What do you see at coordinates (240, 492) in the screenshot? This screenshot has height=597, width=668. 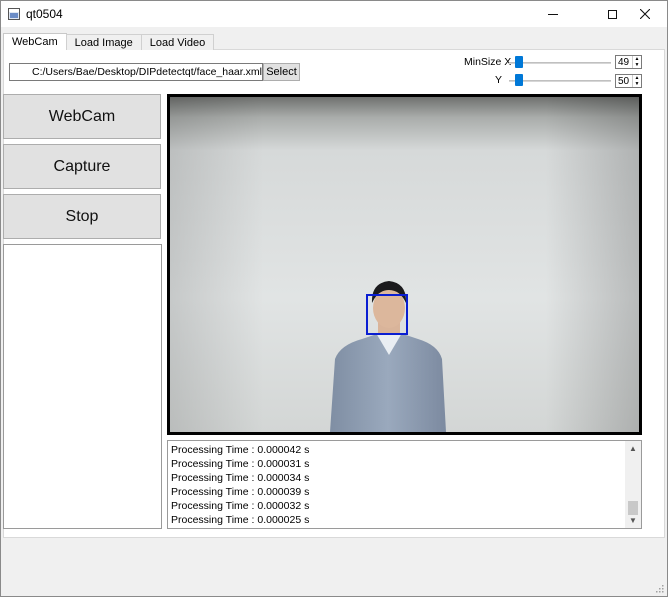 I see `log-line: Processing Time : 0.000039 s` at bounding box center [240, 492].